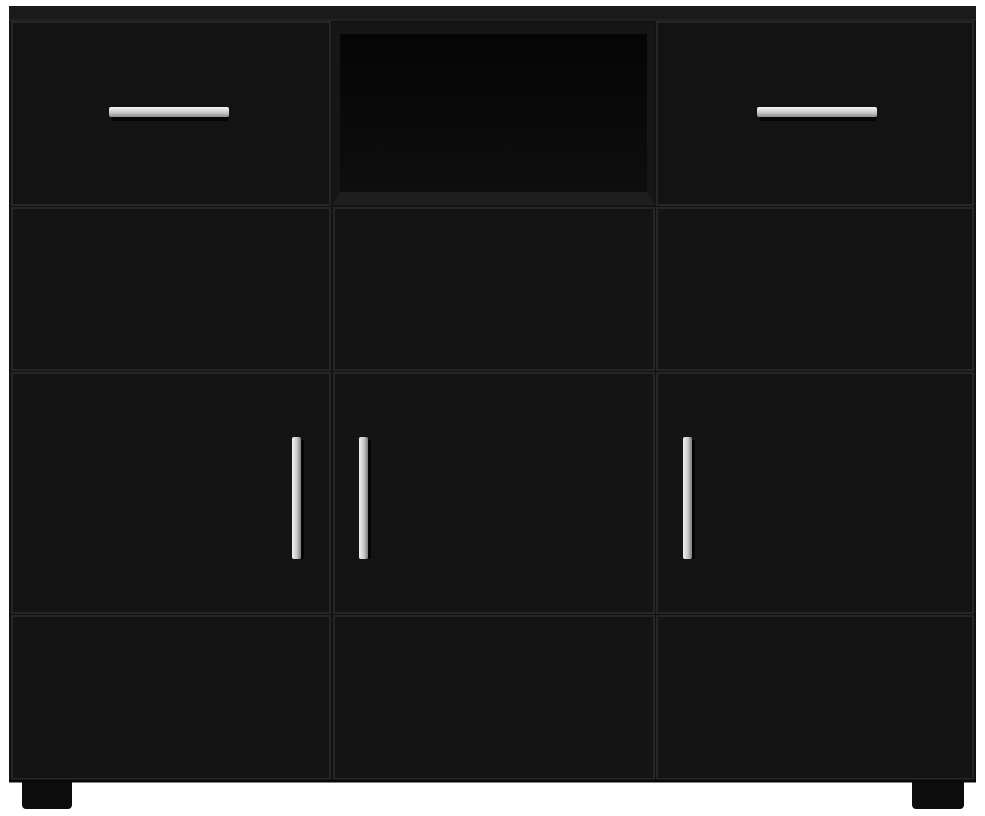  I want to click on upper-center-panel, so click(494, 289).